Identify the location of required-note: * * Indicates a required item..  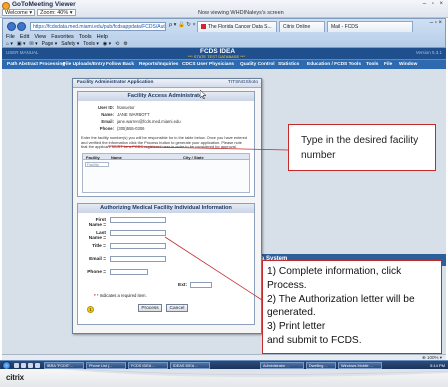
(120, 295).